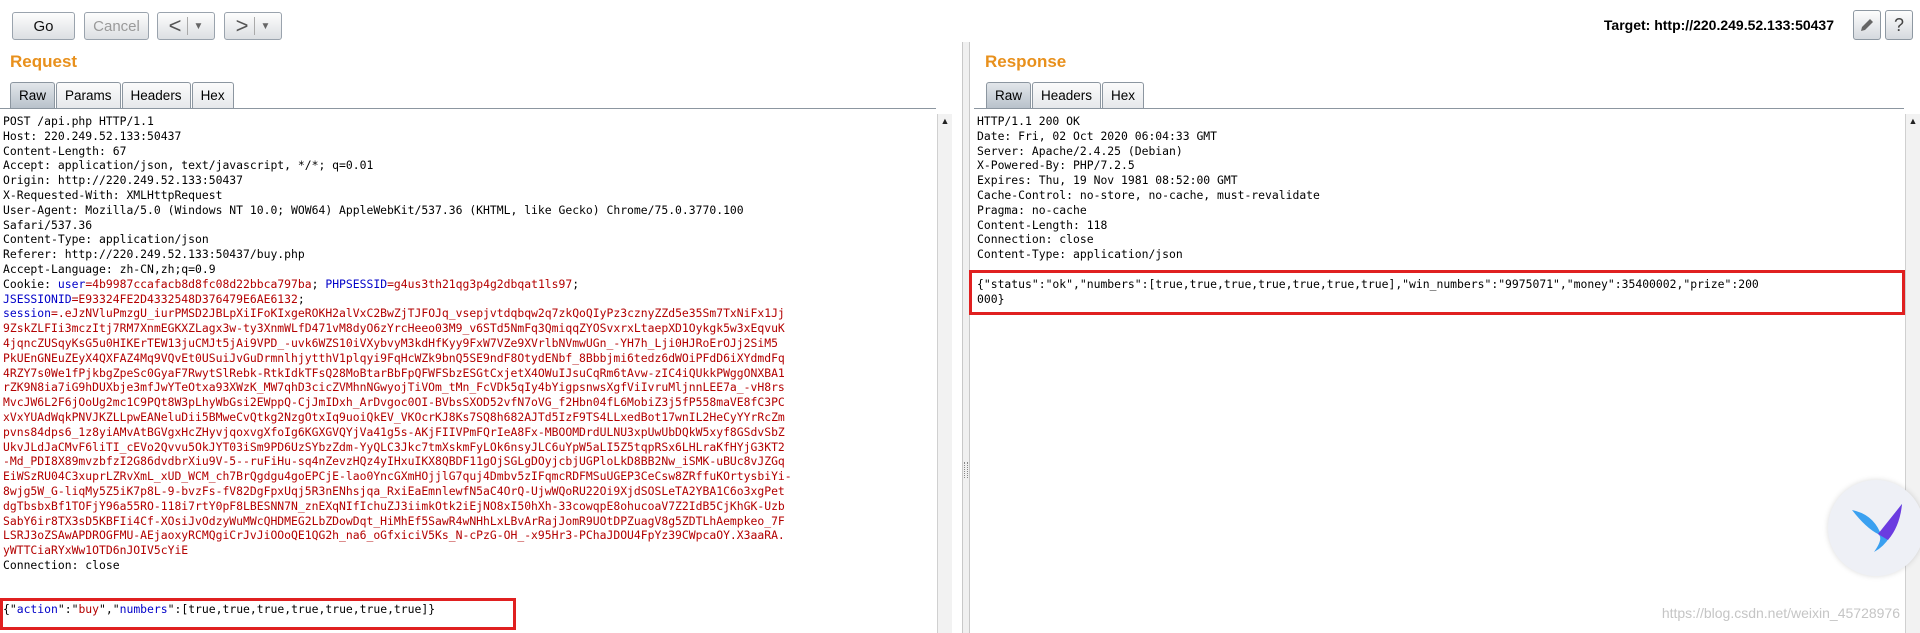 This screenshot has height=633, width=1920. What do you see at coordinates (966, 337) in the screenshot?
I see `pane-splitter` at bounding box center [966, 337].